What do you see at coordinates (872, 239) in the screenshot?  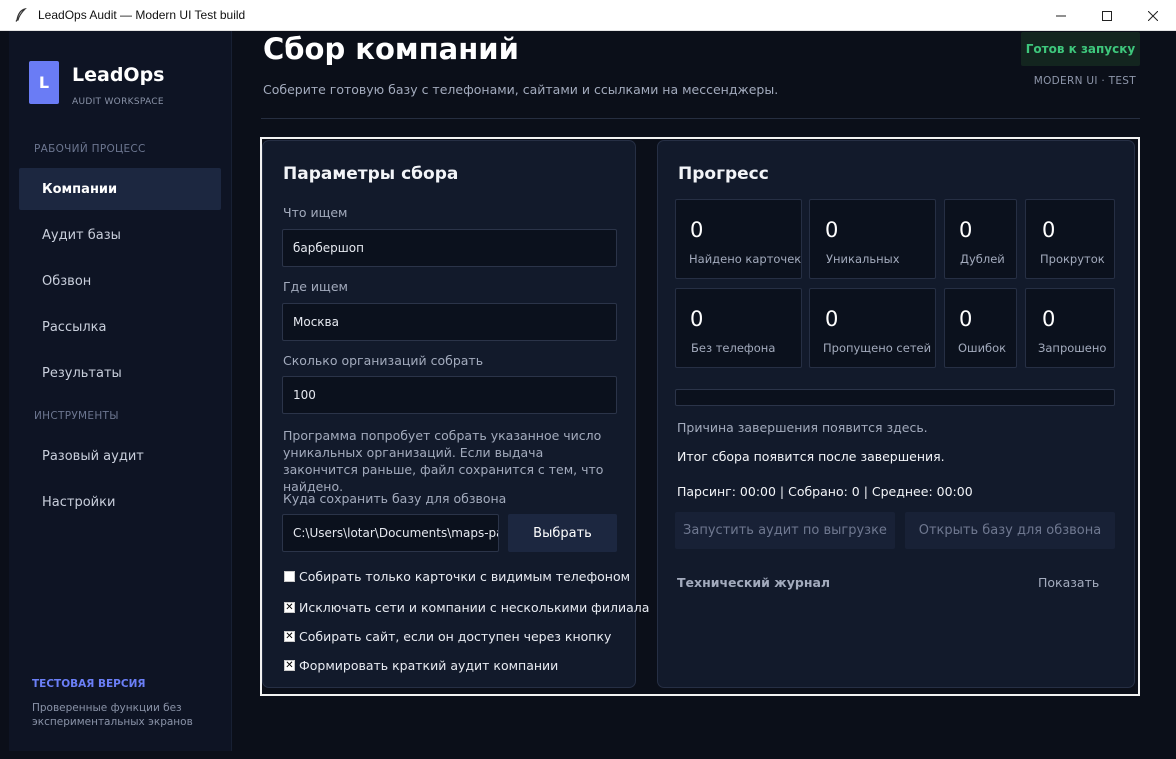 I see `stat-unique: 0 Уникальных` at bounding box center [872, 239].